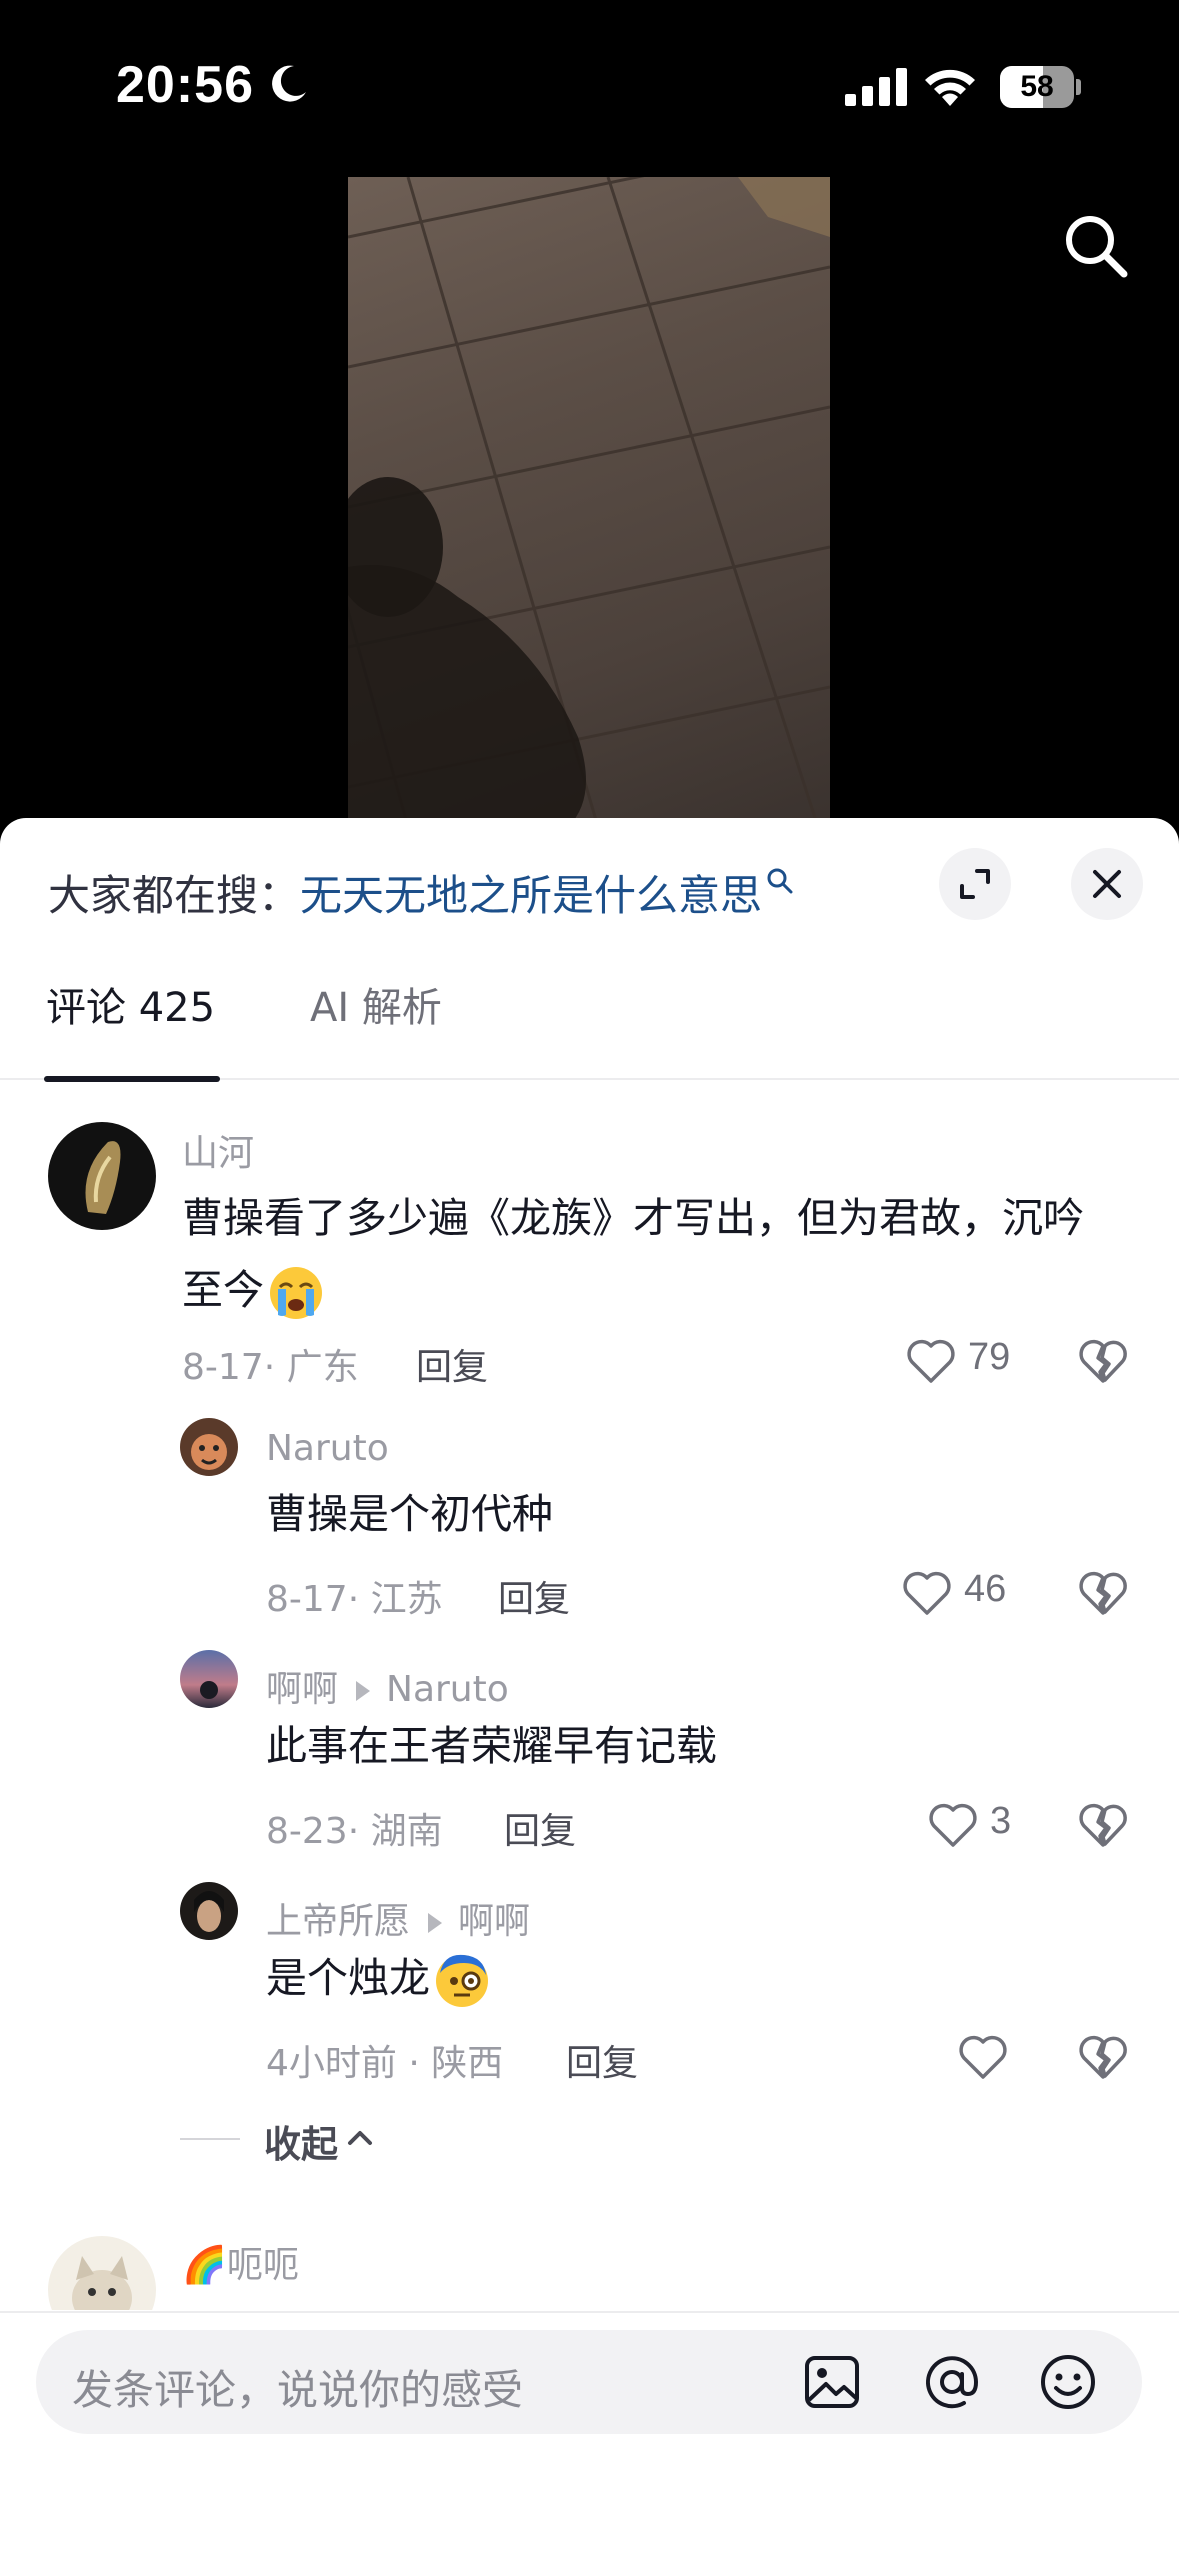 The width and height of the screenshot is (1179, 2556). Describe the element at coordinates (876, 87) in the screenshot. I see `signal-icon` at that location.